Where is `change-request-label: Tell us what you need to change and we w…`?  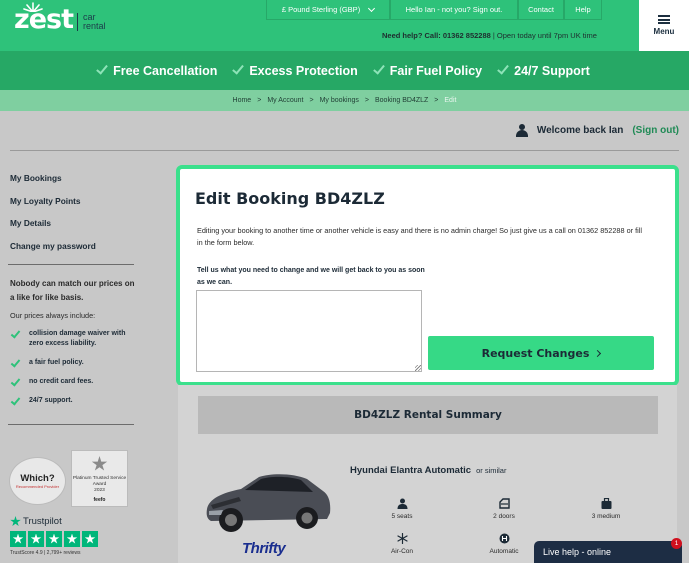 change-request-label: Tell us what you need to change and we w… is located at coordinates (311, 276).